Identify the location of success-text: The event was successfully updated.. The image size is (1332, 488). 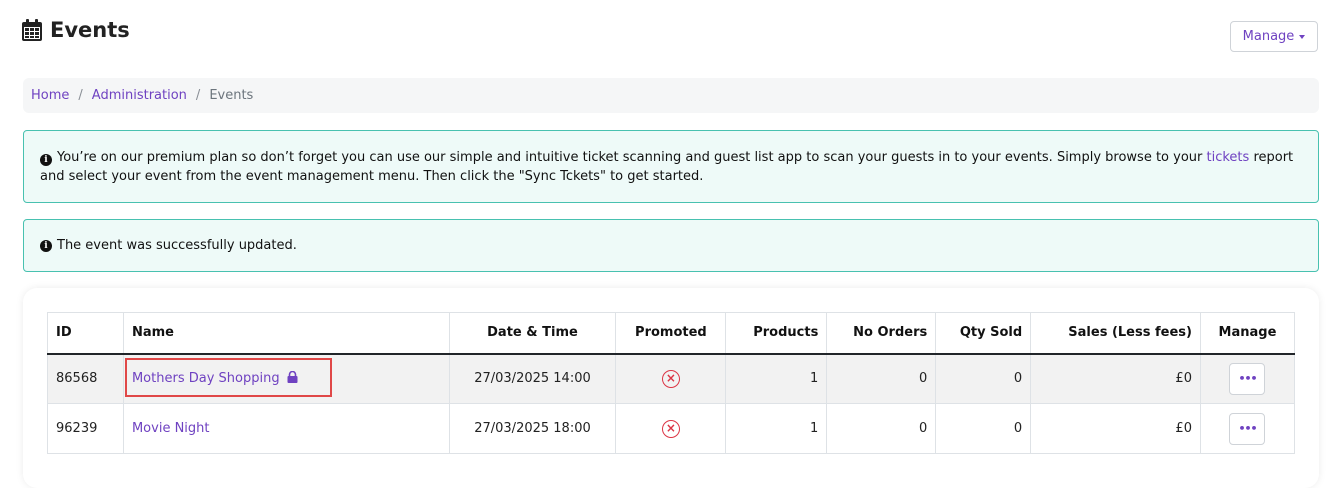
(177, 245).